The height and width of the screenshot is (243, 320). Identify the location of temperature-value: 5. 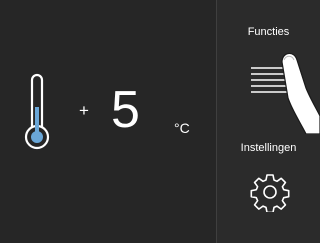
(125, 110).